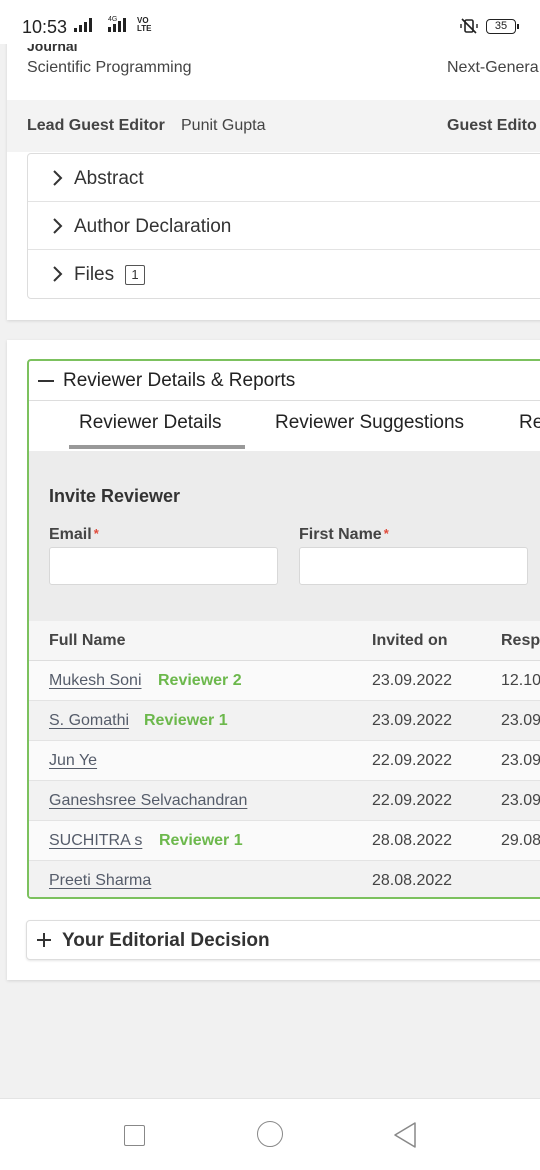 Image resolution: width=540 pixels, height=1170 pixels. What do you see at coordinates (83, 25) in the screenshot?
I see `signal-icon` at bounding box center [83, 25].